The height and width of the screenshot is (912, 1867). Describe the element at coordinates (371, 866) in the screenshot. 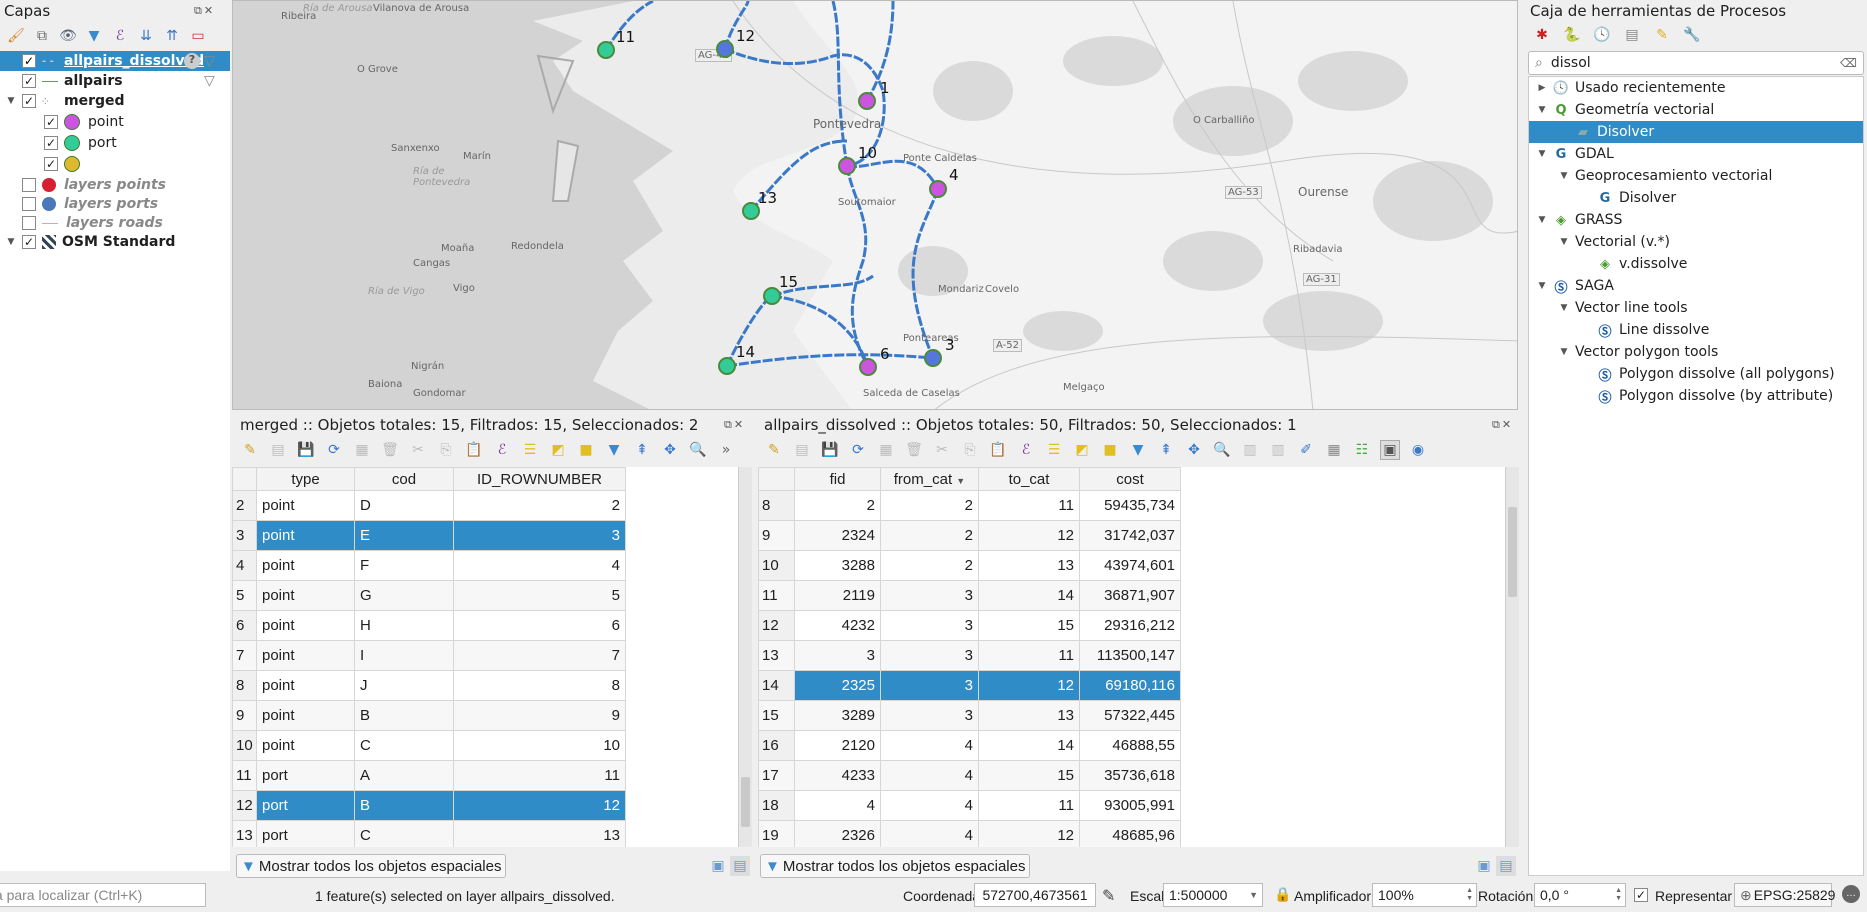

I see `show-features-filter-button: ▼ Mostrar todos los objetos espaciales` at that location.